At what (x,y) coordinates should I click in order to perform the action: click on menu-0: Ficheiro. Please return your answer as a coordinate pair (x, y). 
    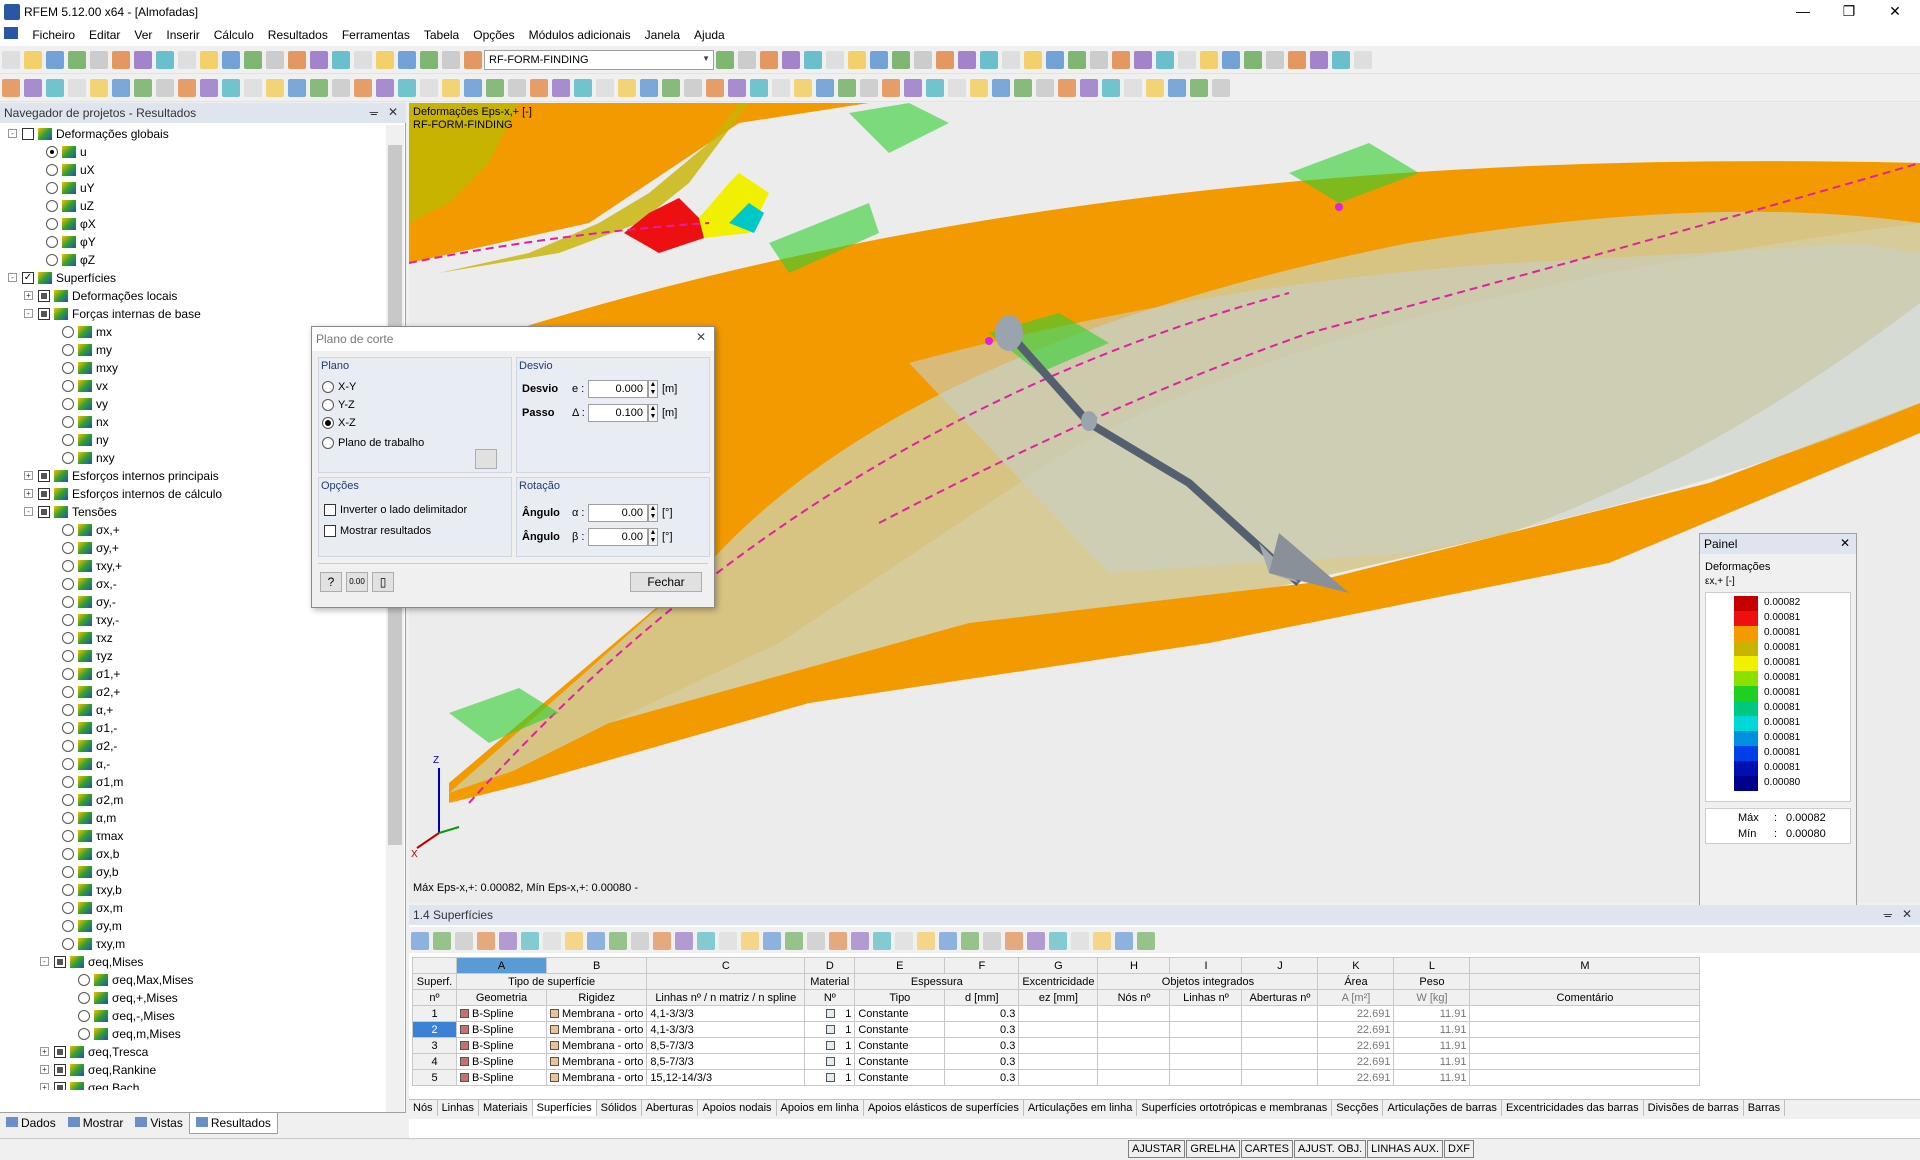
    Looking at the image, I should click on (53, 35).